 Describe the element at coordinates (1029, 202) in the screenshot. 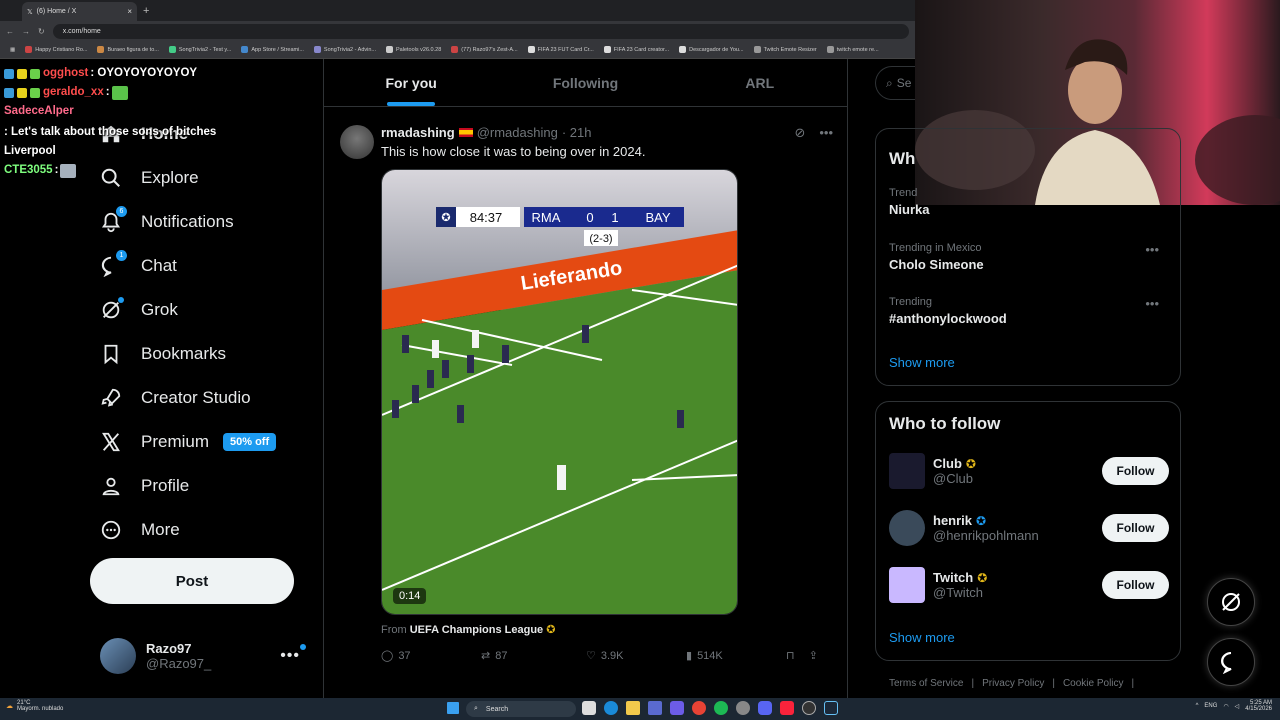

I see `trend-item: Trend Niurka` at that location.